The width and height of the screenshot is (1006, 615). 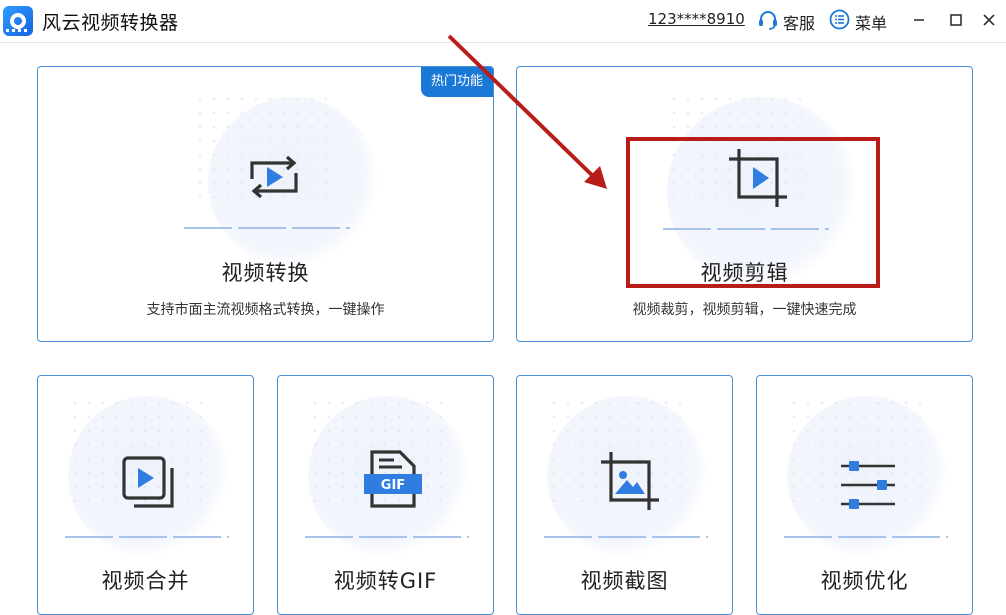 What do you see at coordinates (265, 273) in the screenshot?
I see `feature-title: 视频转换` at bounding box center [265, 273].